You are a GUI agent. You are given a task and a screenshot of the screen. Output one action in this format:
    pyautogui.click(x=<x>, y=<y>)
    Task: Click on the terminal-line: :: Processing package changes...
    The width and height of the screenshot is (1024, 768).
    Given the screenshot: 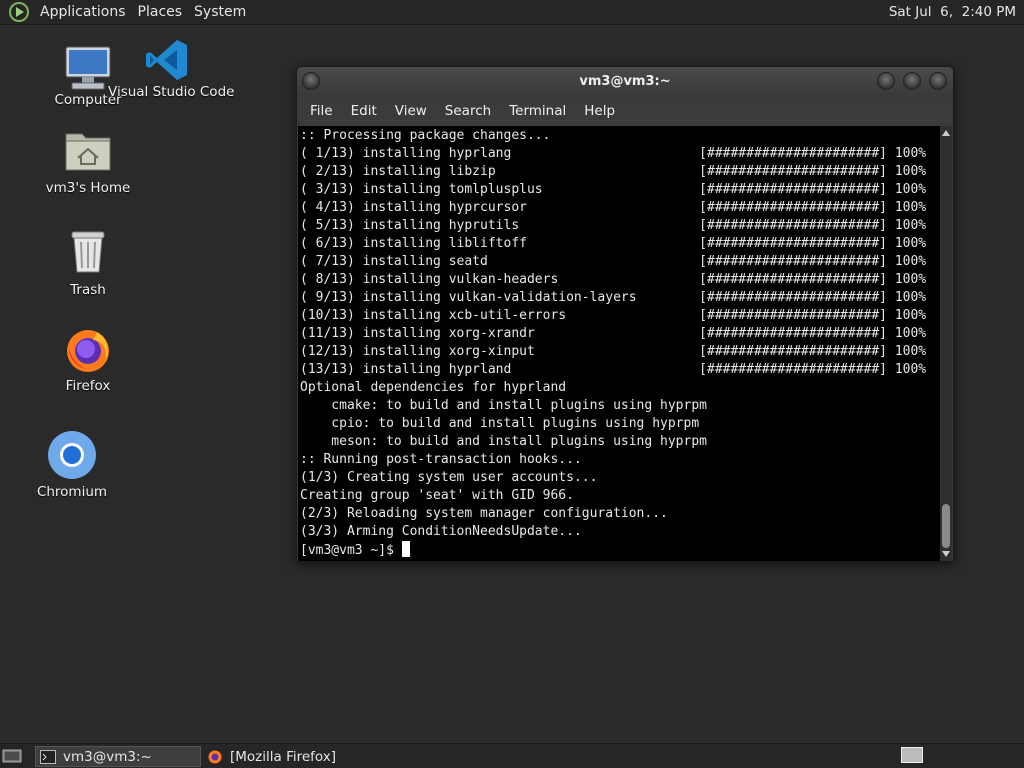 What is the action you would take?
    pyautogui.click(x=425, y=135)
    